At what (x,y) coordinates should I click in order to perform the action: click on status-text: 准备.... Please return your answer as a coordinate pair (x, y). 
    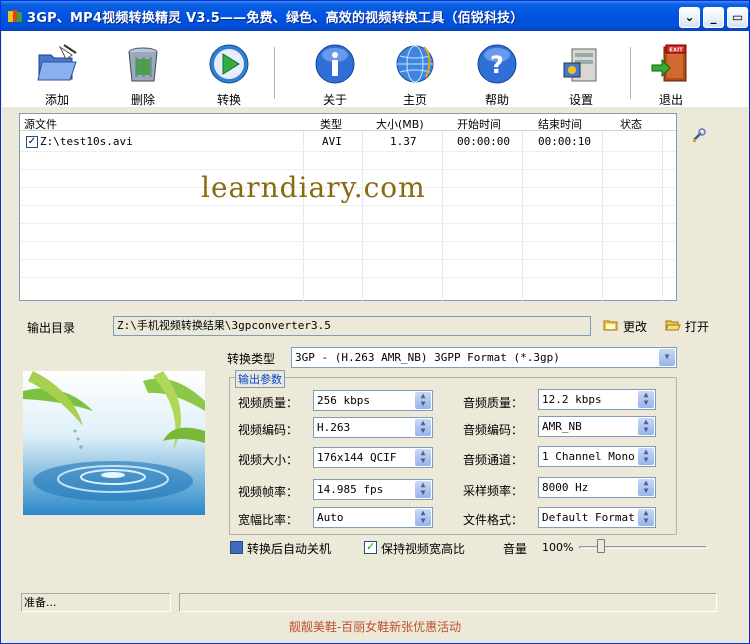
    Looking at the image, I should click on (96, 602).